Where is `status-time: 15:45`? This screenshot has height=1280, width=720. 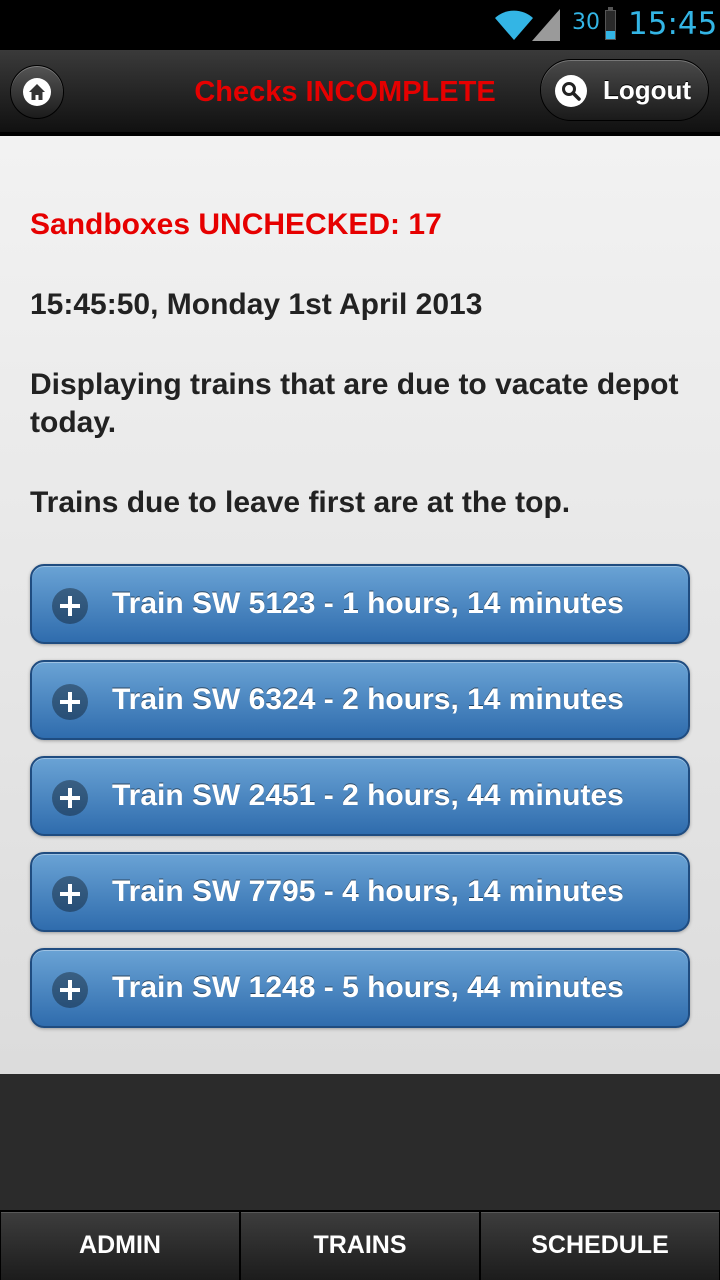
status-time: 15:45 is located at coordinates (673, 24).